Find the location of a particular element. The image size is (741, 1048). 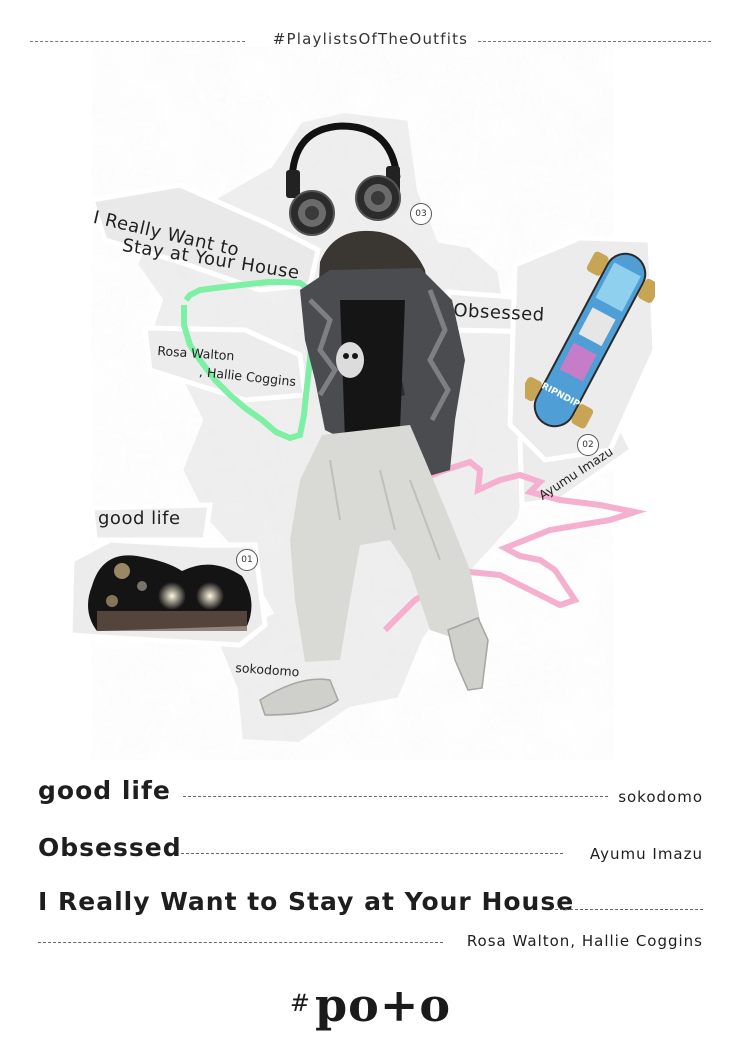

headphones-icon is located at coordinates (343, 179).